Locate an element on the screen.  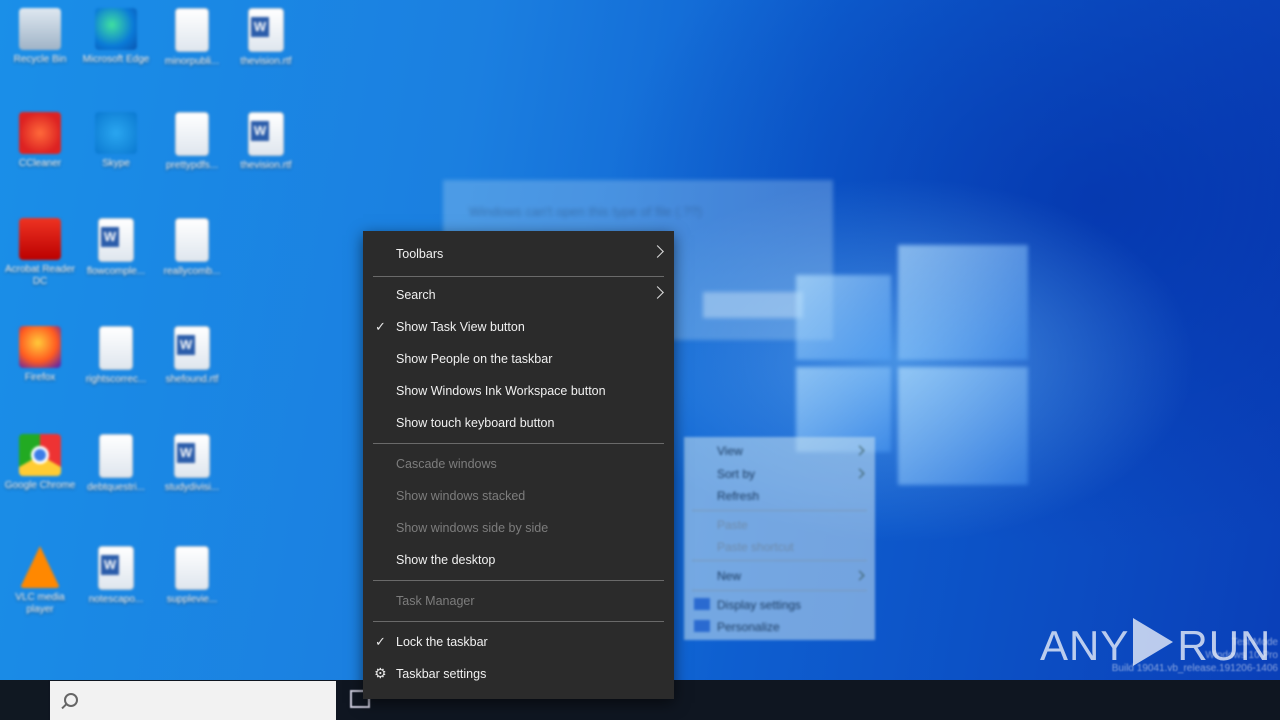
menu-item-label: Task Manager is located at coordinates (435, 601).